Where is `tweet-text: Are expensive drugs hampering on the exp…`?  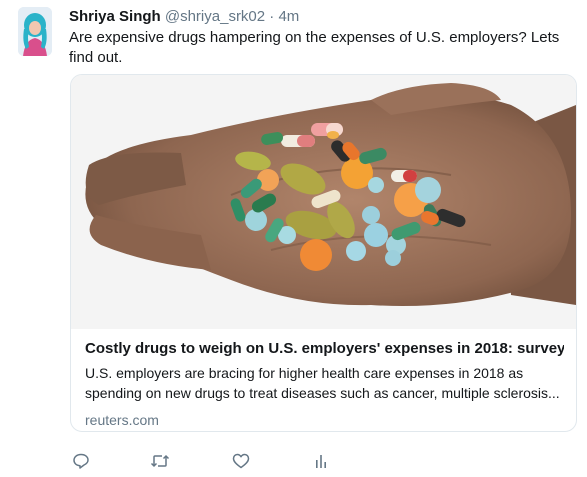 tweet-text: Are expensive drugs hampering on the exp… is located at coordinates (314, 47).